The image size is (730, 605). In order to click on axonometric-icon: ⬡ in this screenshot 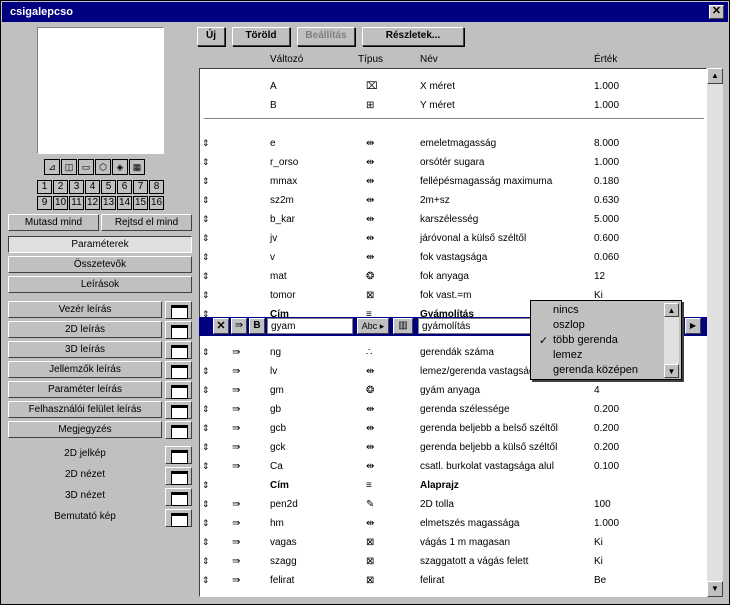, I will do `click(103, 167)`.